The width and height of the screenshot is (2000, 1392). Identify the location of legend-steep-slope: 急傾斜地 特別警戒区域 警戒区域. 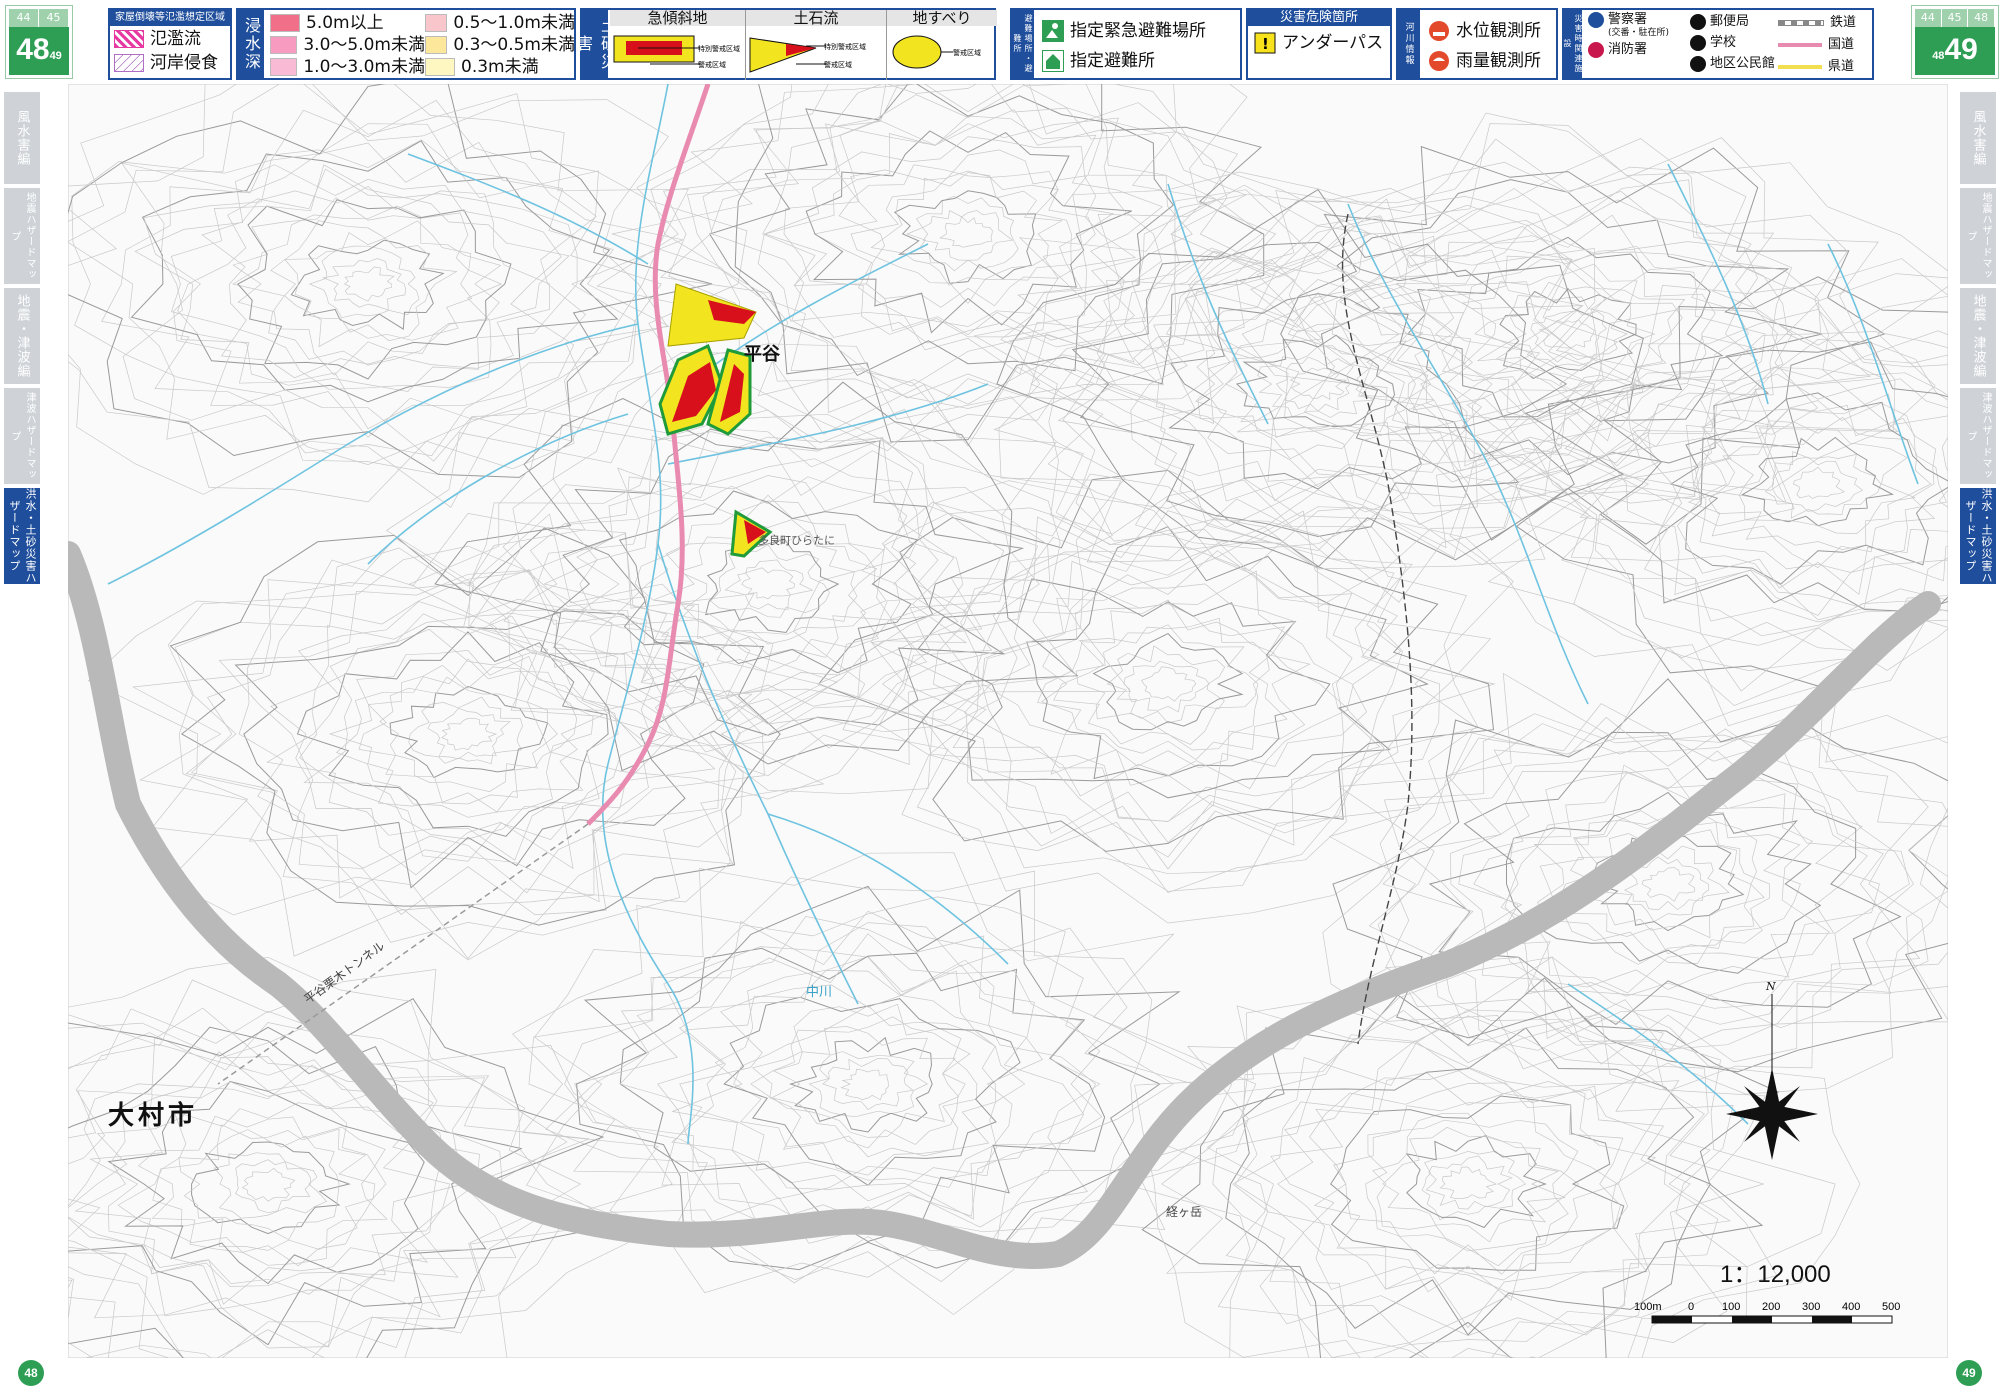
(678, 45).